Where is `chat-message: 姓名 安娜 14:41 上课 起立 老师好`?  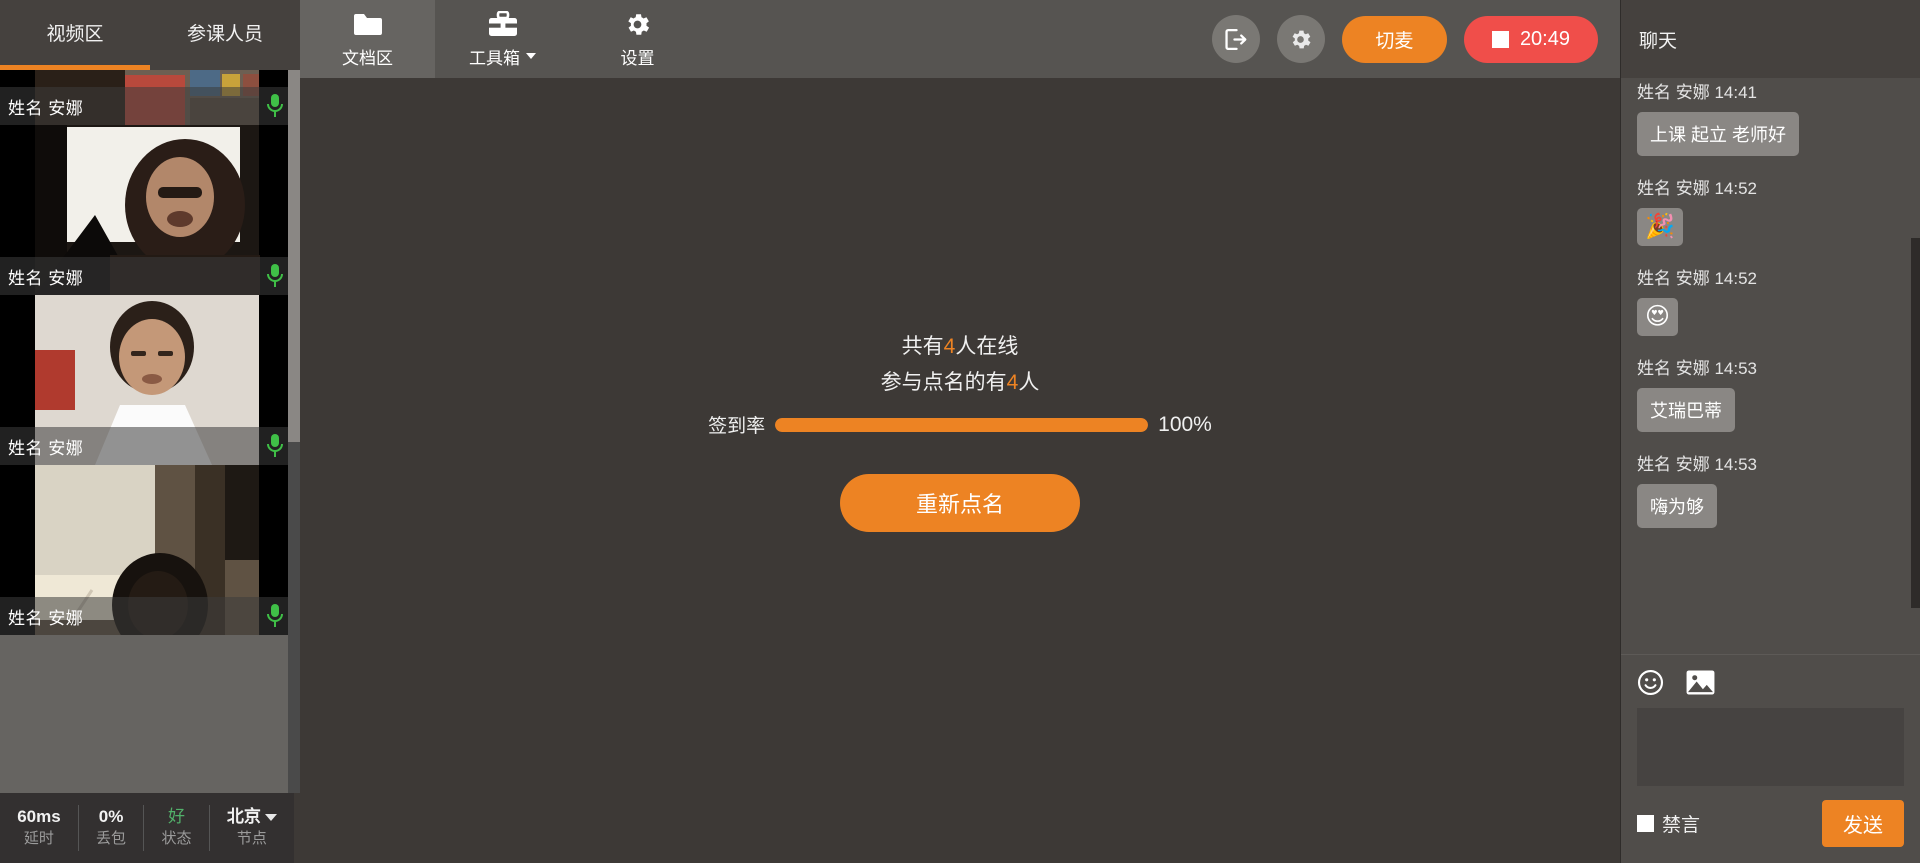
chat-message: 姓名 安娜 14:41 上课 起立 老师好 is located at coordinates (1770, 117).